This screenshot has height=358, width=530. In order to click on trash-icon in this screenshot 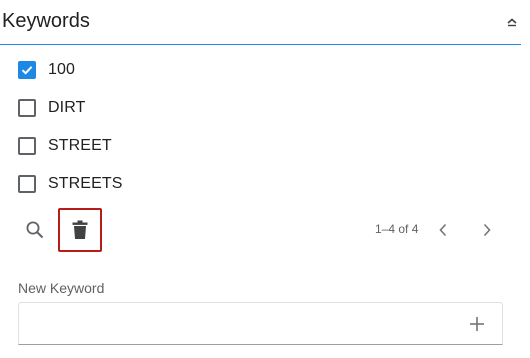, I will do `click(80, 229)`.